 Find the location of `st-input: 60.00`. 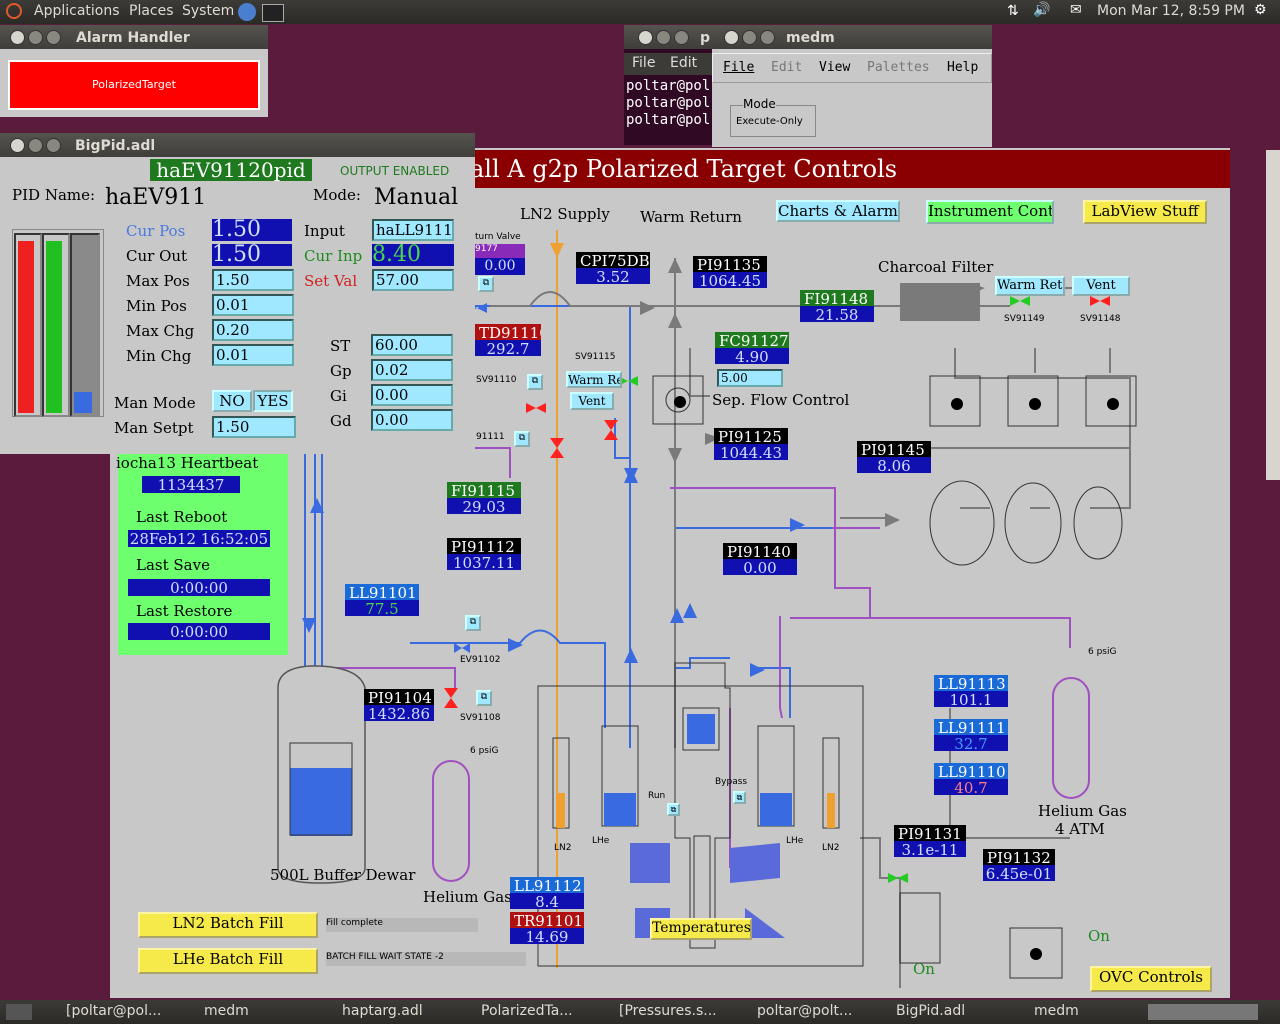

st-input: 60.00 is located at coordinates (412, 345).